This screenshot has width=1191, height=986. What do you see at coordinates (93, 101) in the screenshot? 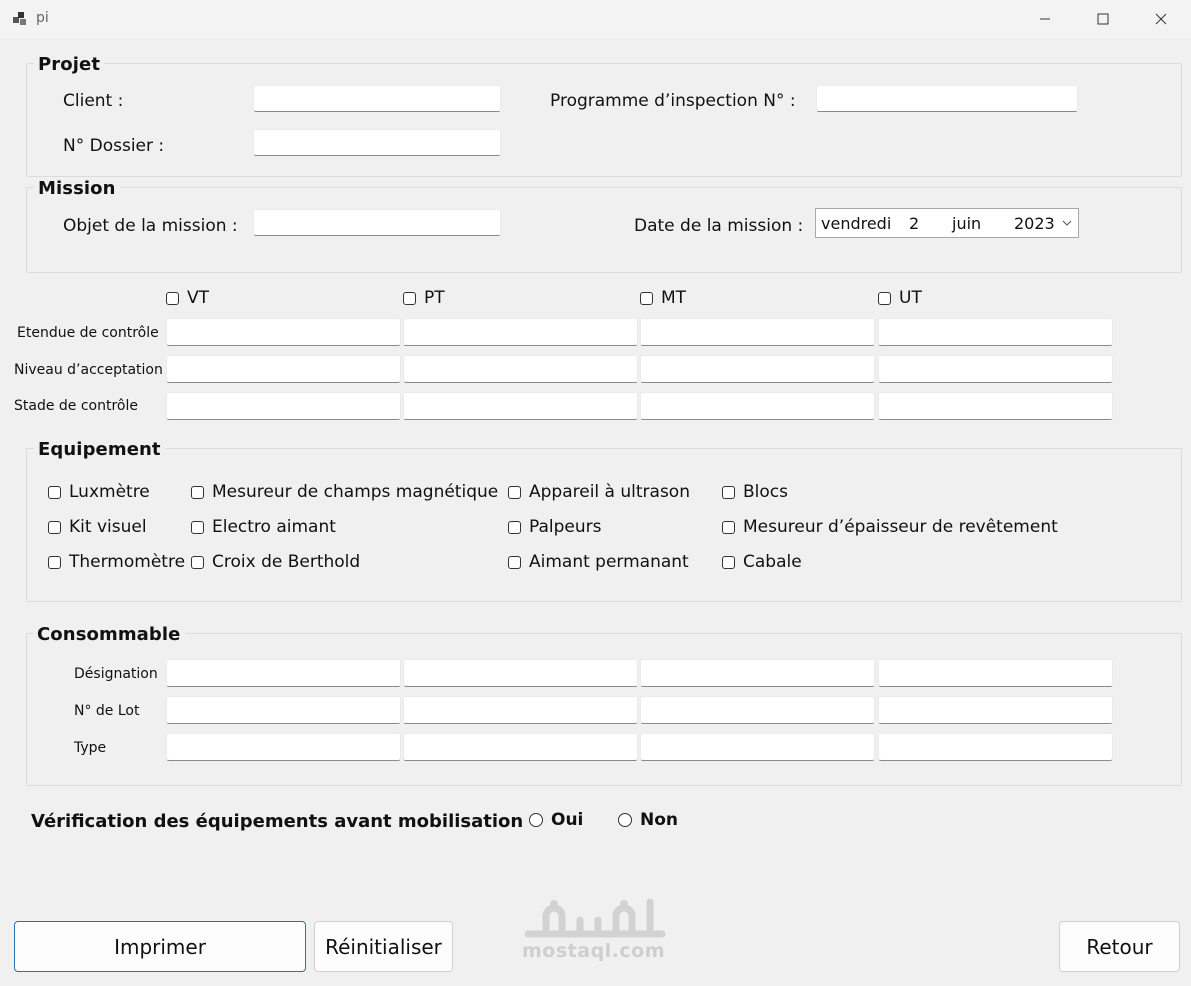
I see `client-label: Client :` at bounding box center [93, 101].